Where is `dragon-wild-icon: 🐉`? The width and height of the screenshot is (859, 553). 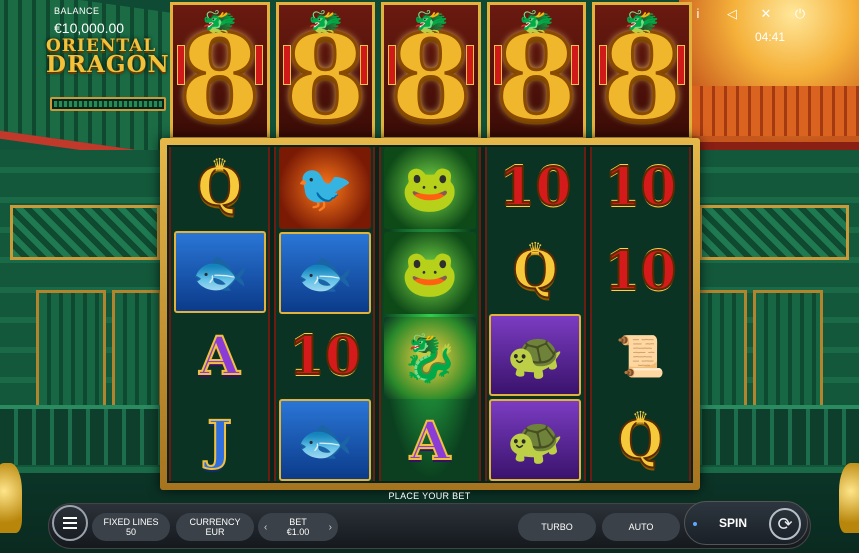 dragon-wild-icon: 🐉 is located at coordinates (430, 358).